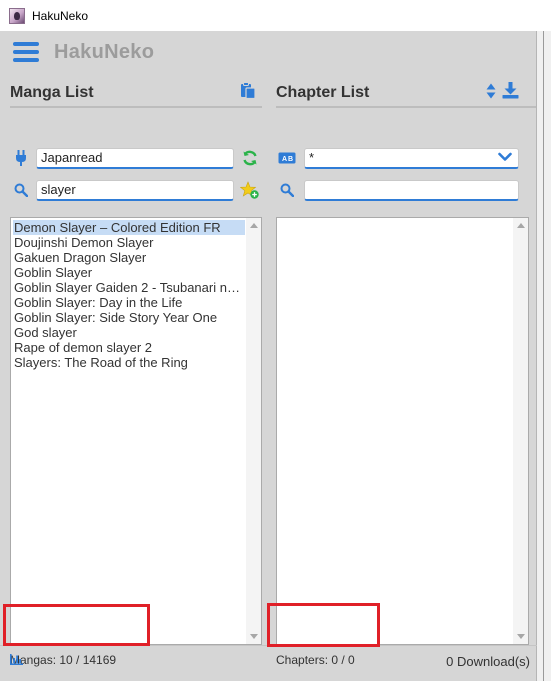  What do you see at coordinates (129, 347) in the screenshot?
I see `list-item: Rape of demon slayer 2` at bounding box center [129, 347].